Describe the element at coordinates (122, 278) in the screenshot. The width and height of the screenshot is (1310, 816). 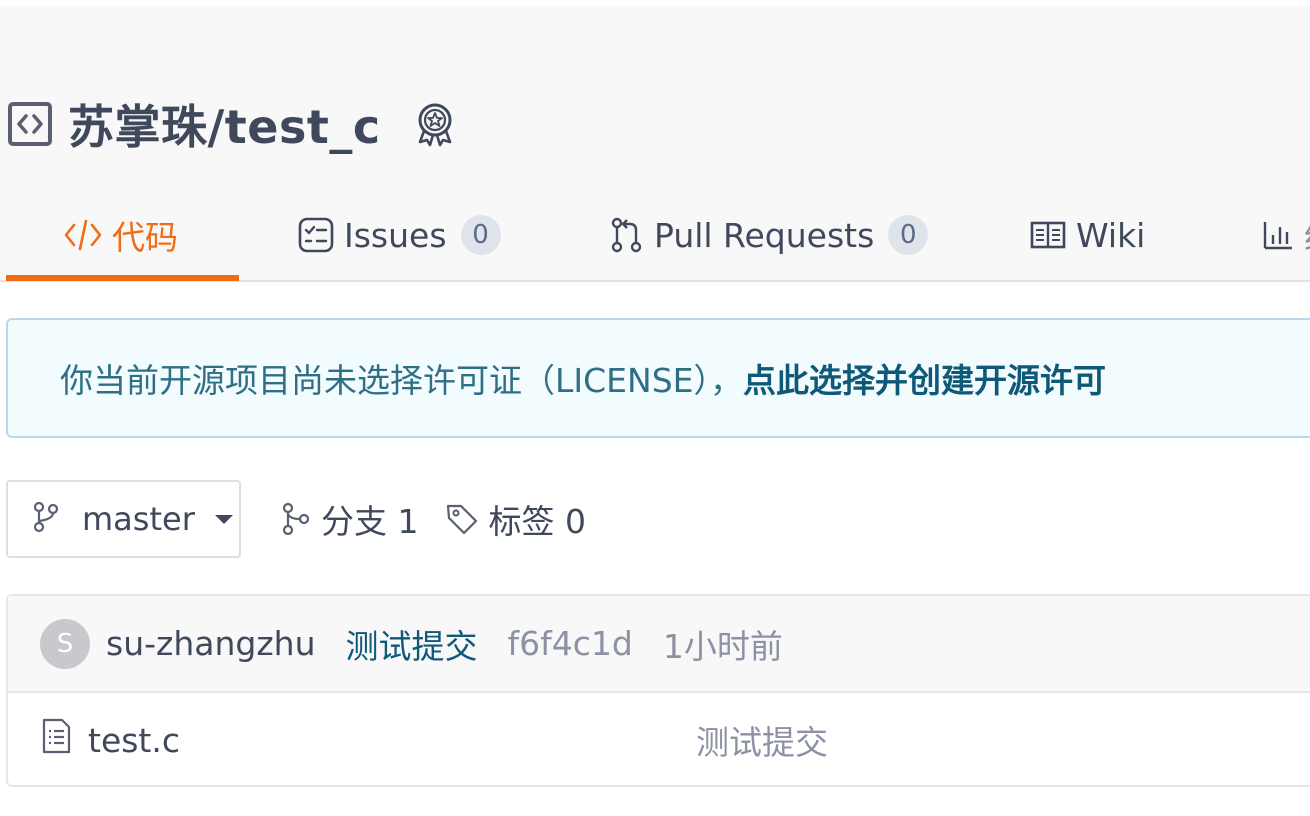
I see `active-tab-underline` at that location.